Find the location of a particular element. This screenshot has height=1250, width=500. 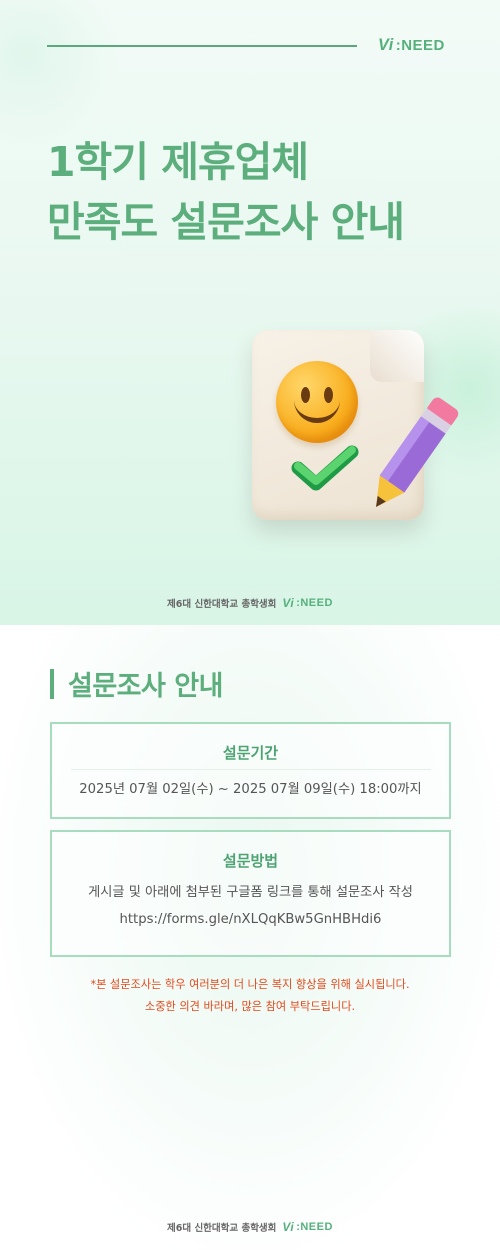

method-text: 게시글 및 아래에 첨부된 구글폼 링크를 통해 설문조사 작성 is located at coordinates (250, 892).